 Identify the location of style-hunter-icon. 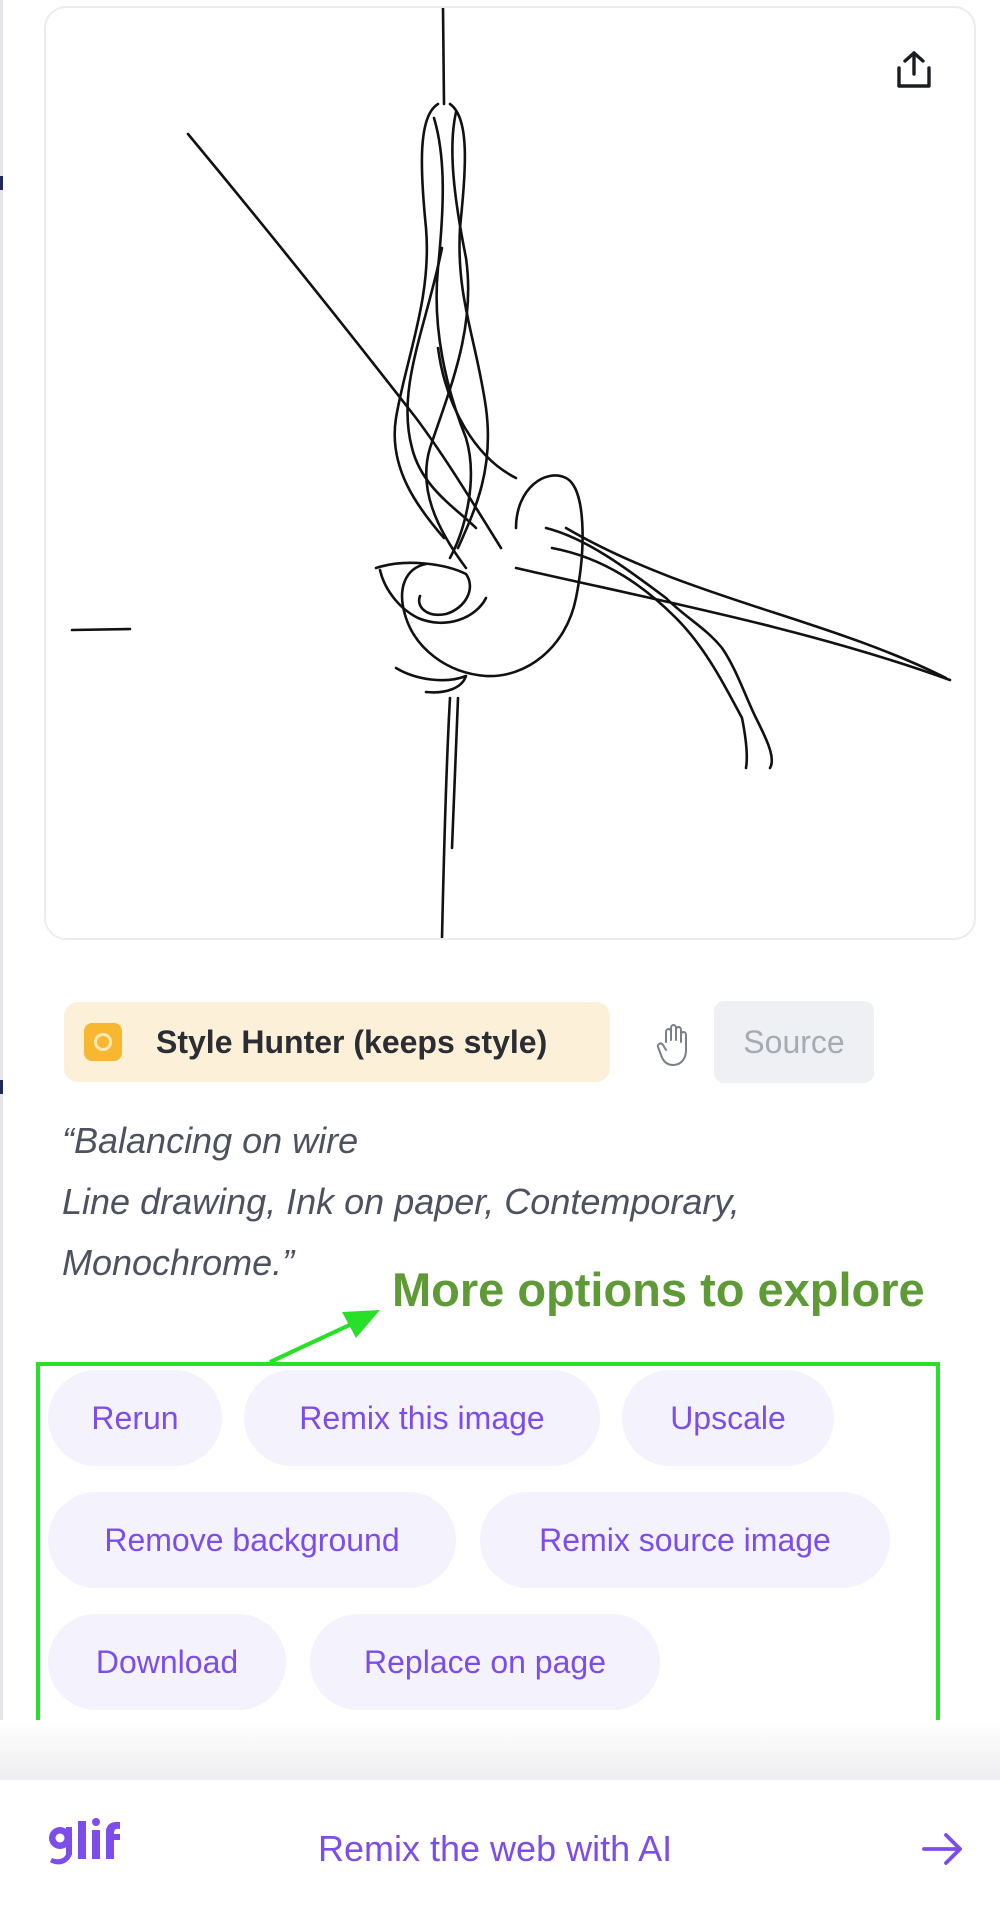
(103, 1042).